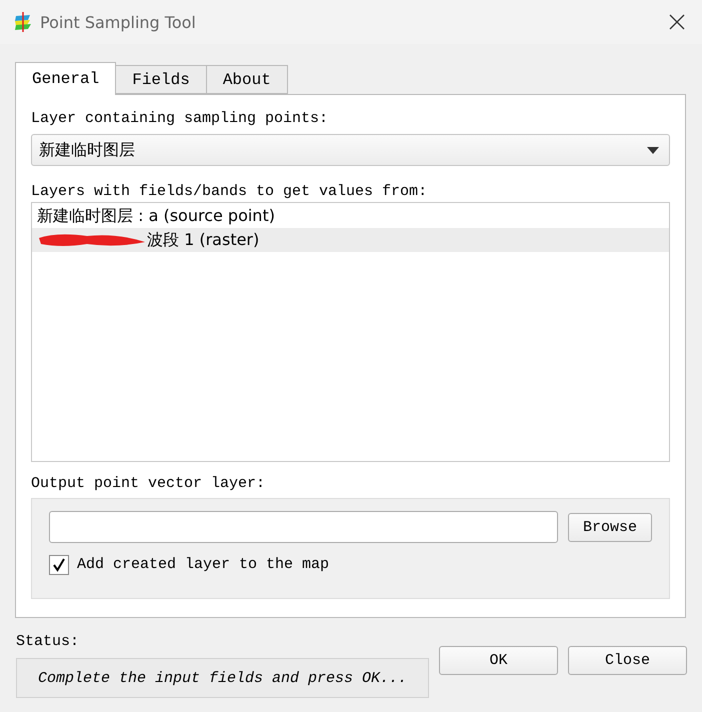 The height and width of the screenshot is (712, 702). I want to click on tab: General, so click(65, 78).